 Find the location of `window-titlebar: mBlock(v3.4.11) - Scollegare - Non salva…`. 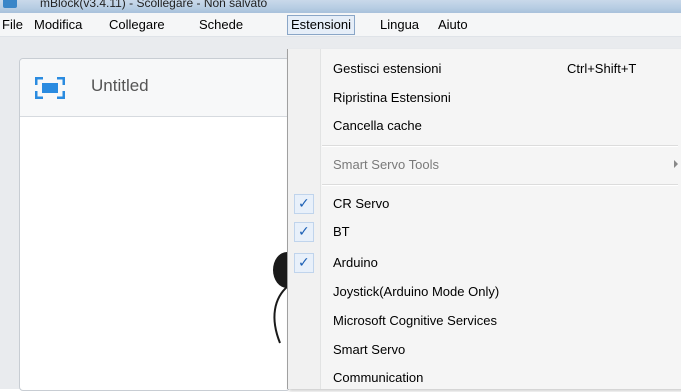

window-titlebar: mBlock(v3.4.11) - Scollegare - Non salva… is located at coordinates (340, 6).